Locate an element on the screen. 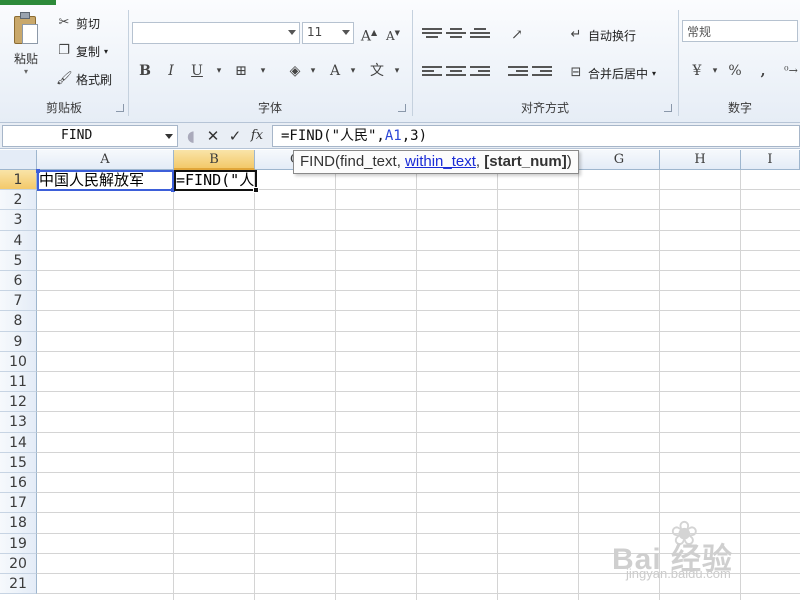 The width and height of the screenshot is (800, 600). number-format-value: 常规 is located at coordinates (699, 32).